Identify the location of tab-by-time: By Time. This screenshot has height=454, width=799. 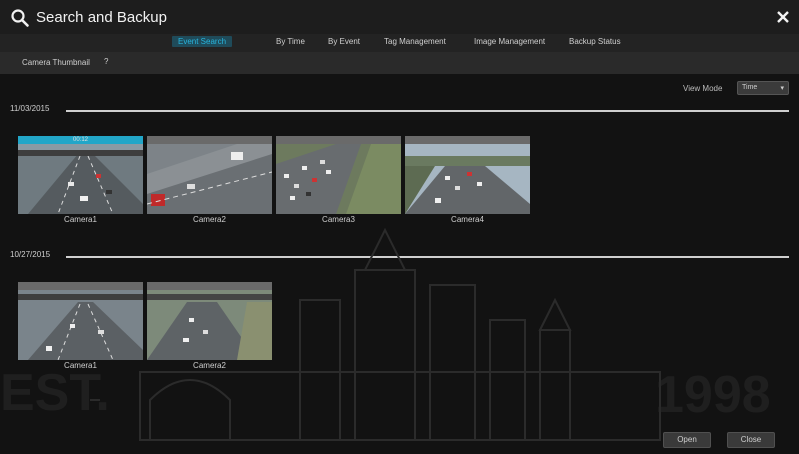
(290, 41).